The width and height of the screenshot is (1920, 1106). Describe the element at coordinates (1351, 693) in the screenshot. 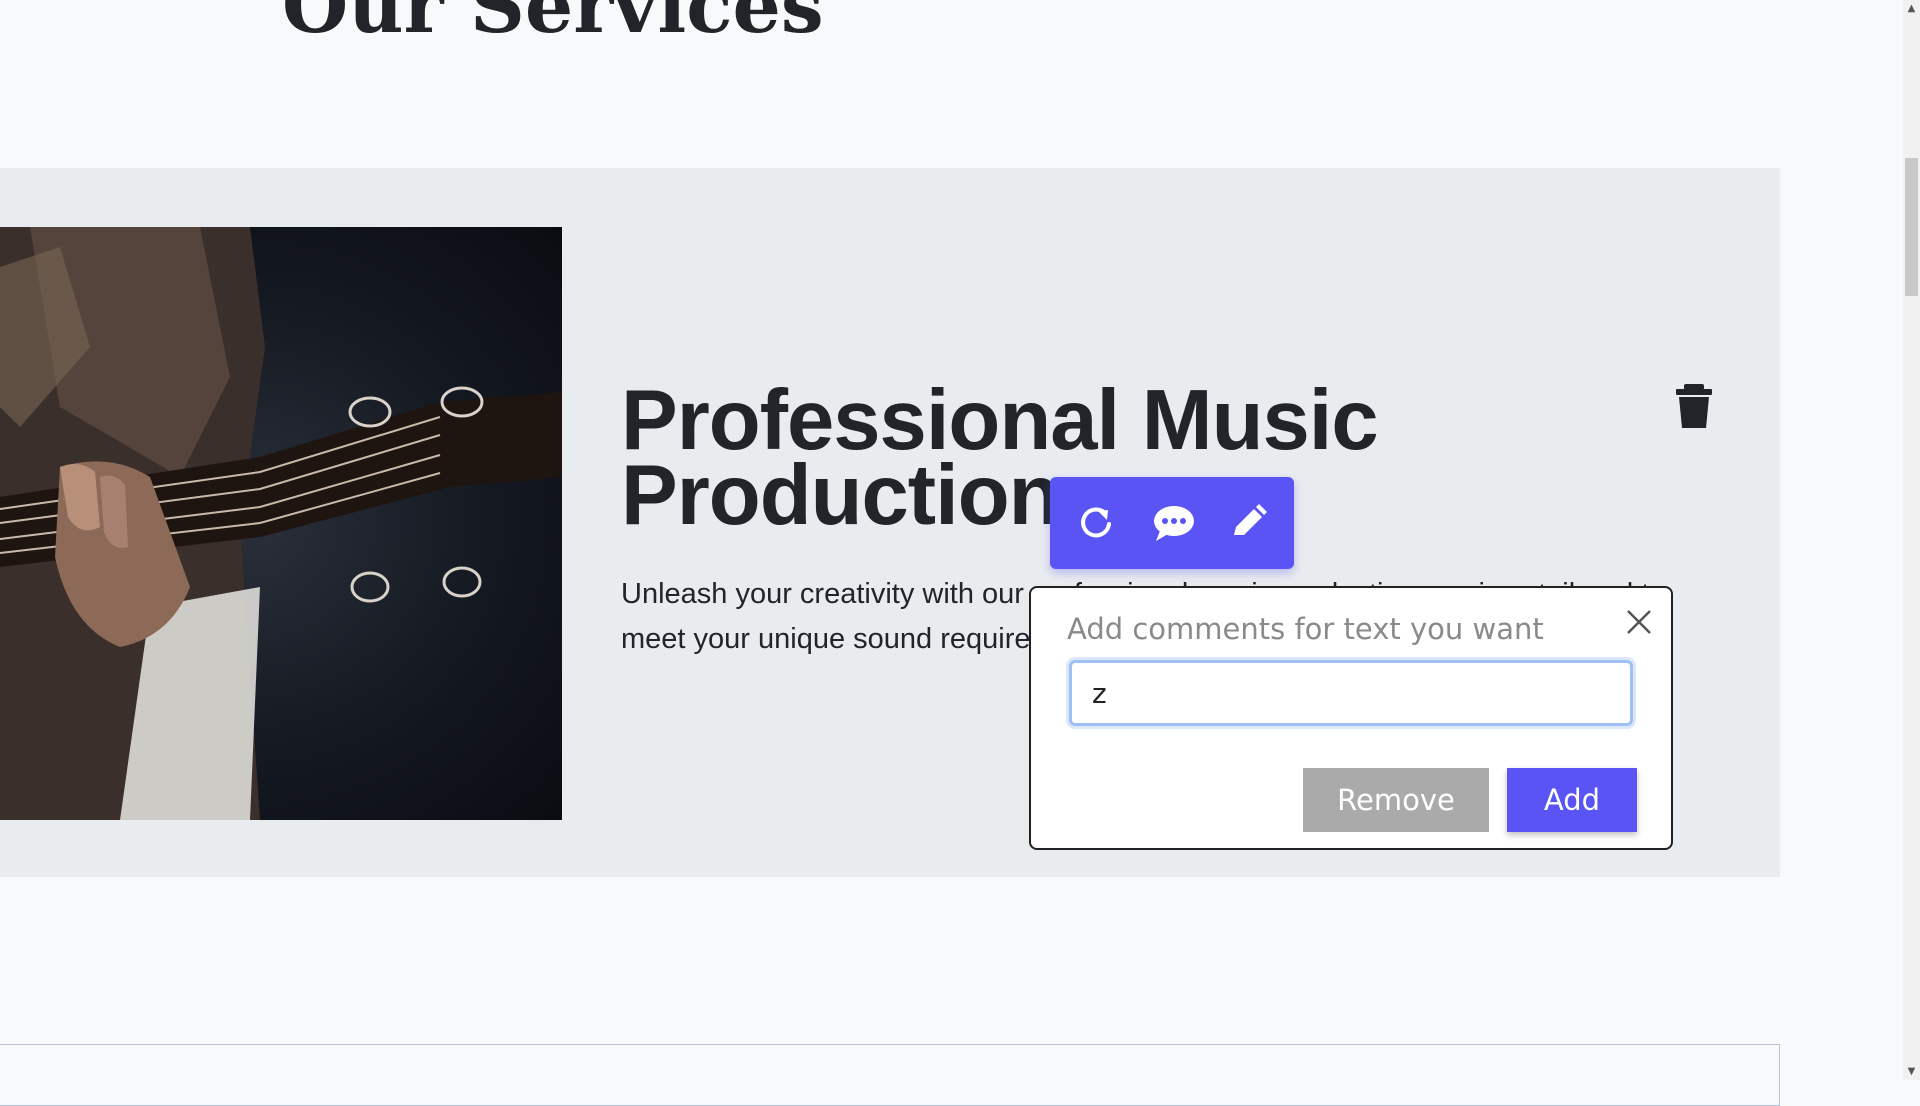

I see `comment-input` at that location.